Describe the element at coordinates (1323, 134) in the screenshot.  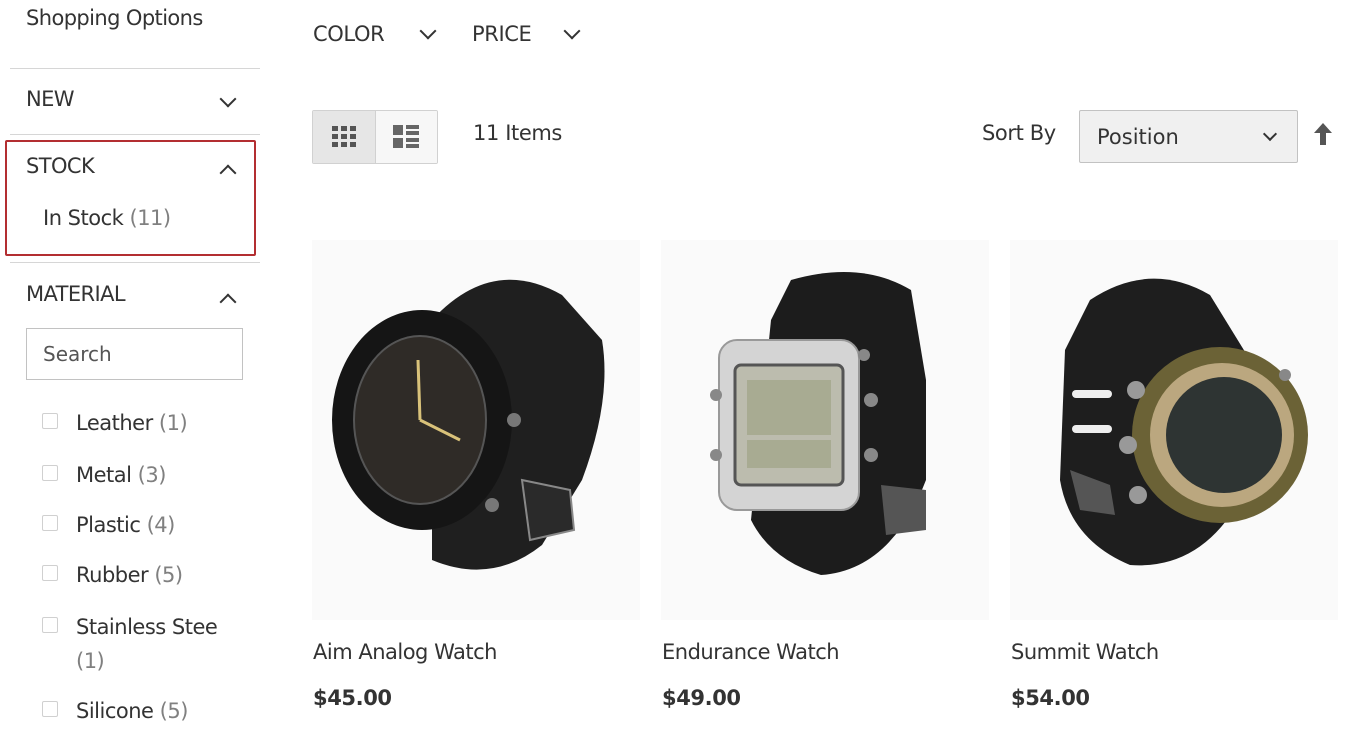
I see `arrow-up-icon` at that location.